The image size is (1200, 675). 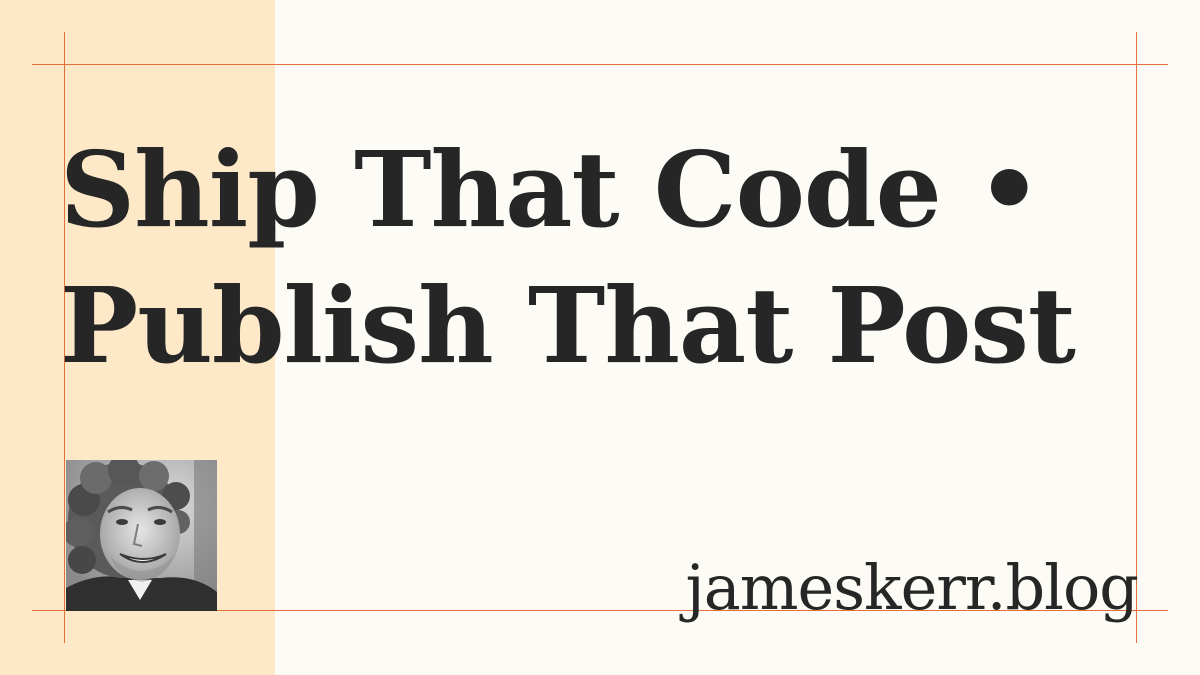 I want to click on author-avatar, so click(x=141, y=535).